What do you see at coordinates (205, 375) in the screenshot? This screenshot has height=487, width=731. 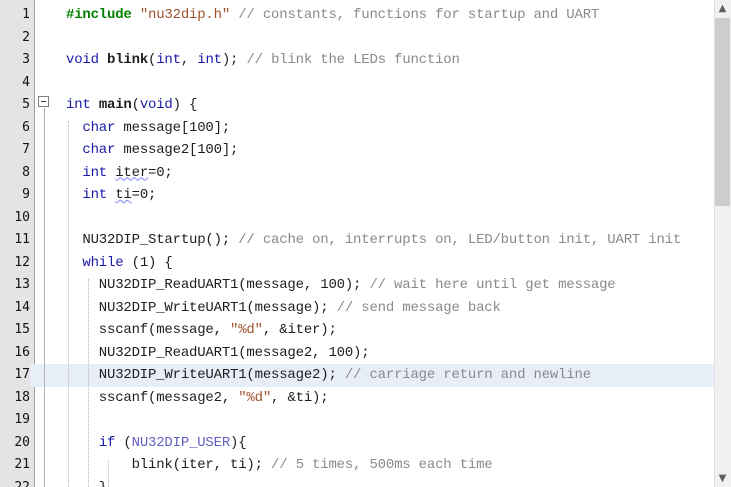 I see `code-token: NU32DIP_WriteUART1(message2);` at bounding box center [205, 375].